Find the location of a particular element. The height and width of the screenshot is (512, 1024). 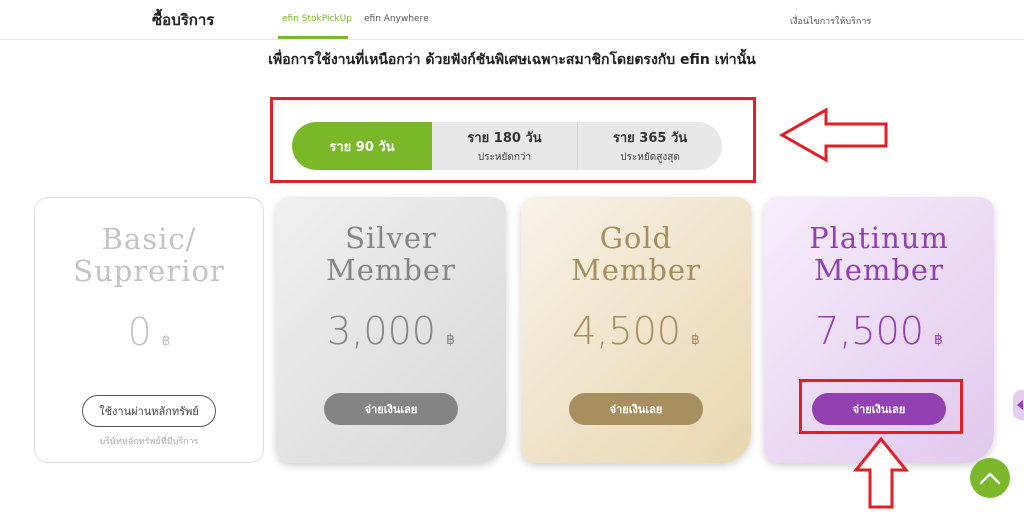

chevron-left-icon is located at coordinates (1020, 405).